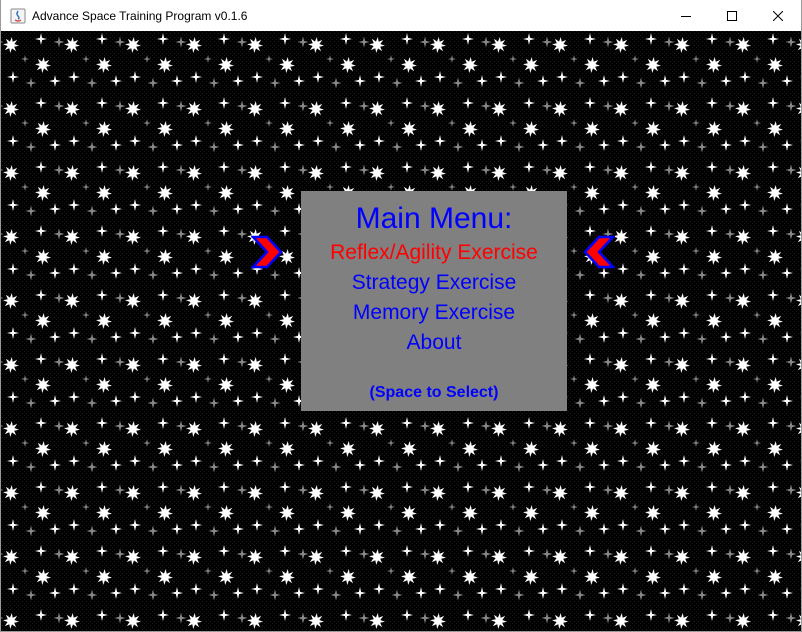  What do you see at coordinates (267, 252) in the screenshot?
I see `chevron-right-icon` at bounding box center [267, 252].